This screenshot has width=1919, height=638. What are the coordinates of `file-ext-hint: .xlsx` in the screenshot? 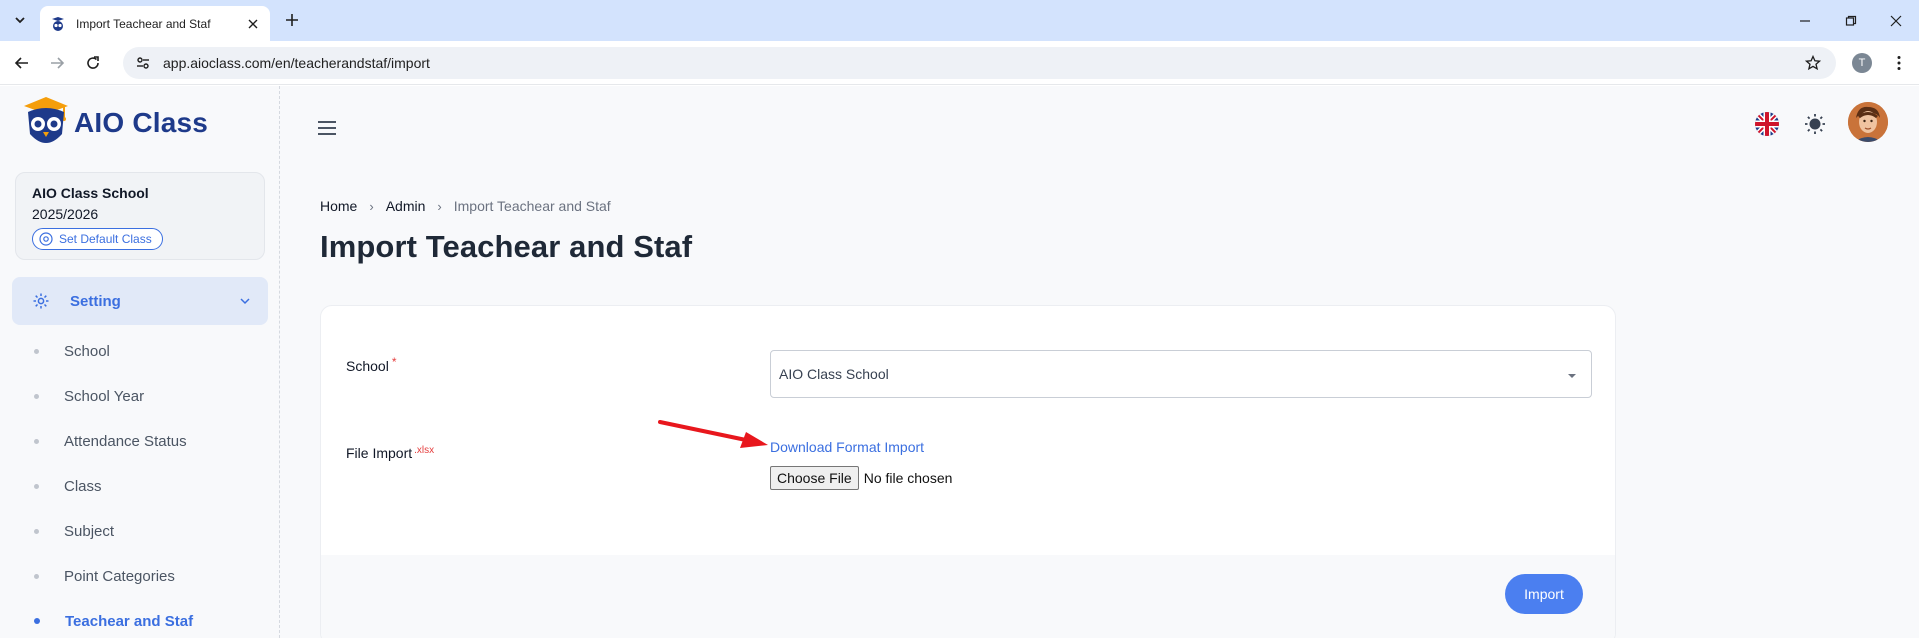 It's located at (424, 450).